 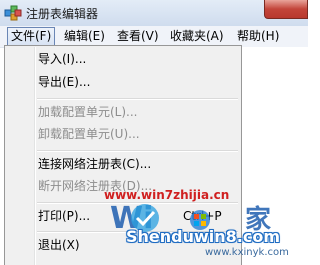 What do you see at coordinates (286, 9) in the screenshot?
I see `close-button` at bounding box center [286, 9].